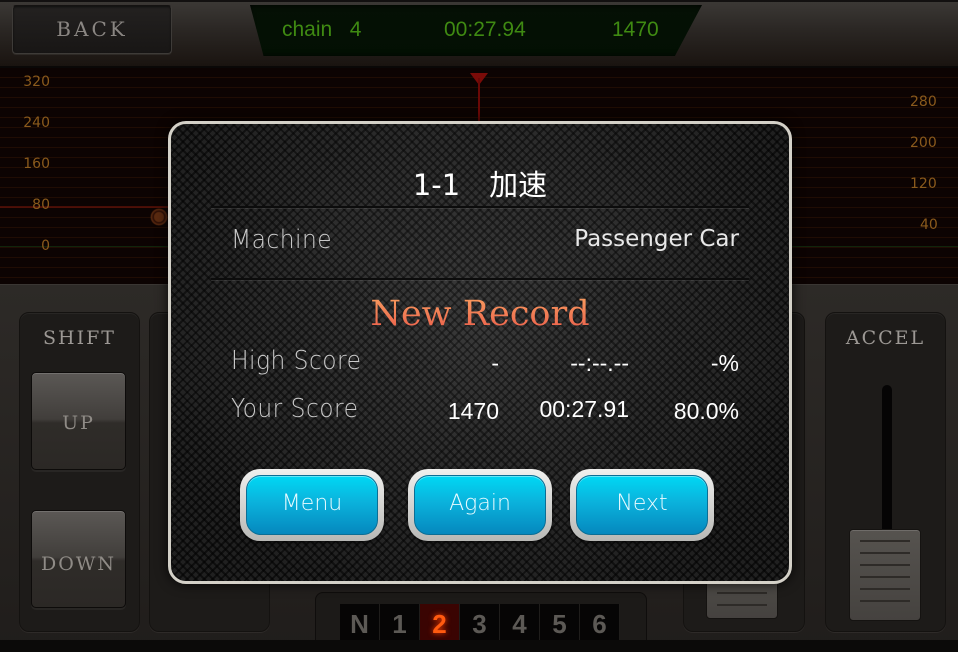  What do you see at coordinates (479, 101) in the screenshot?
I see `position-marker-line` at bounding box center [479, 101].